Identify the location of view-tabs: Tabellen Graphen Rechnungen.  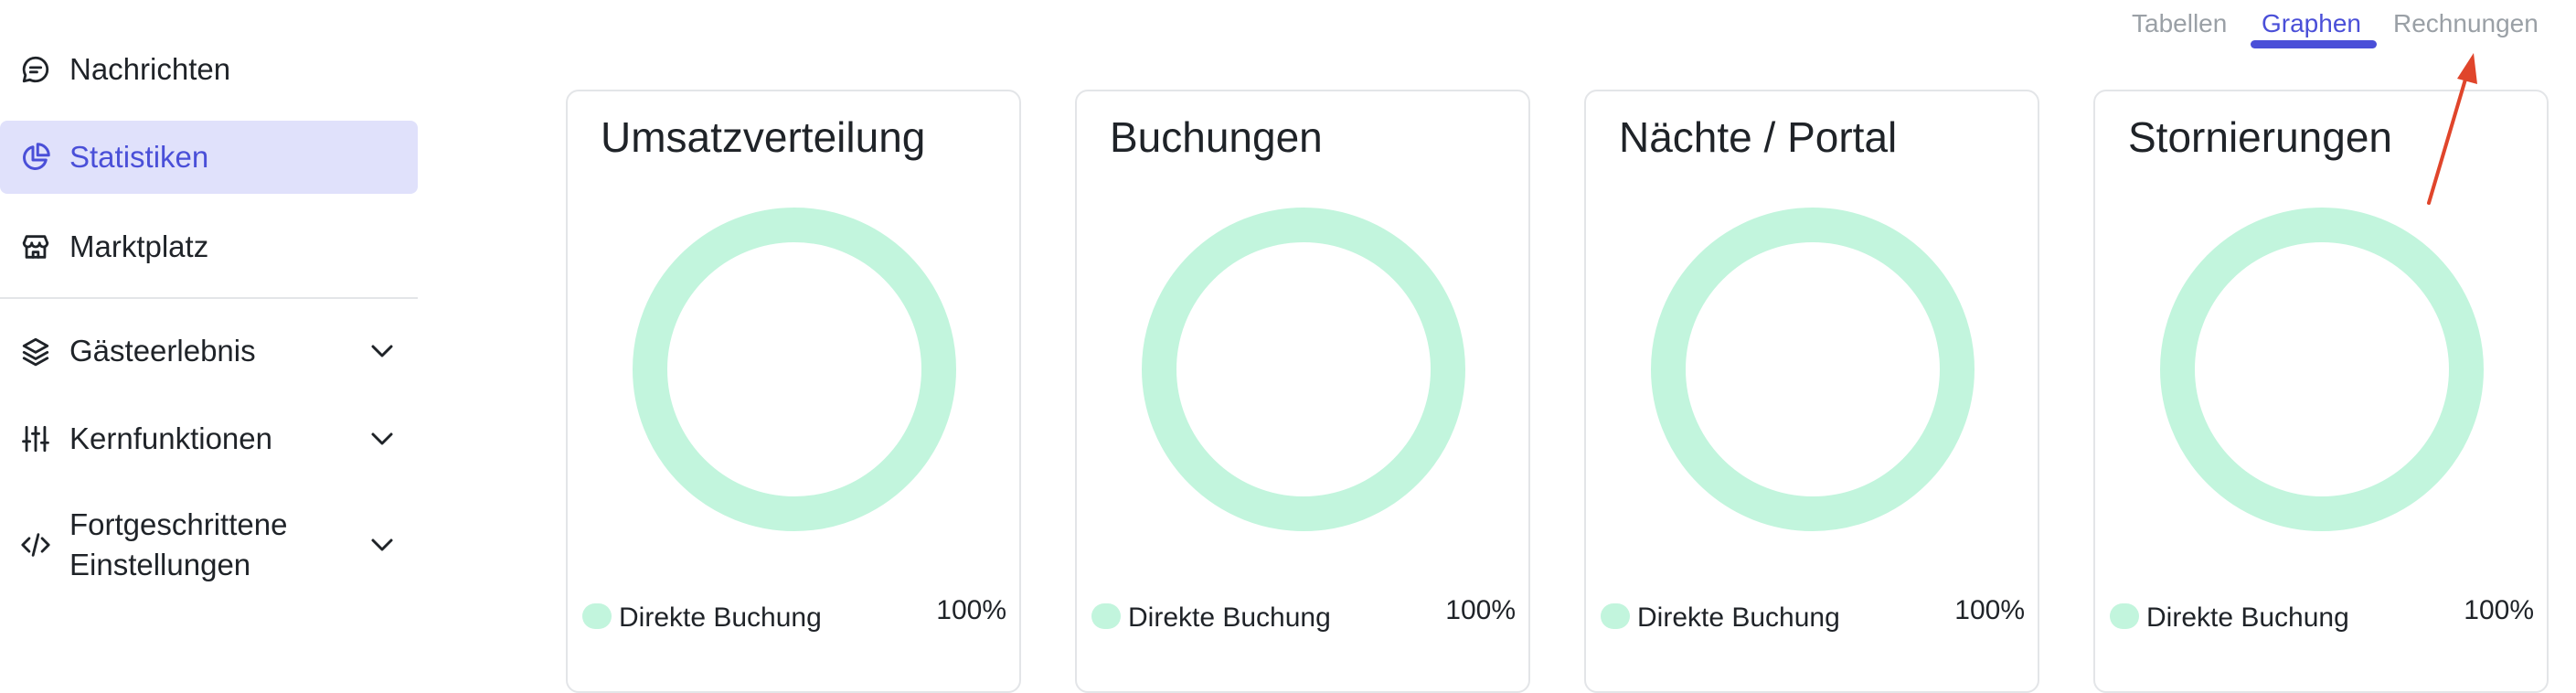
(2331, 25).